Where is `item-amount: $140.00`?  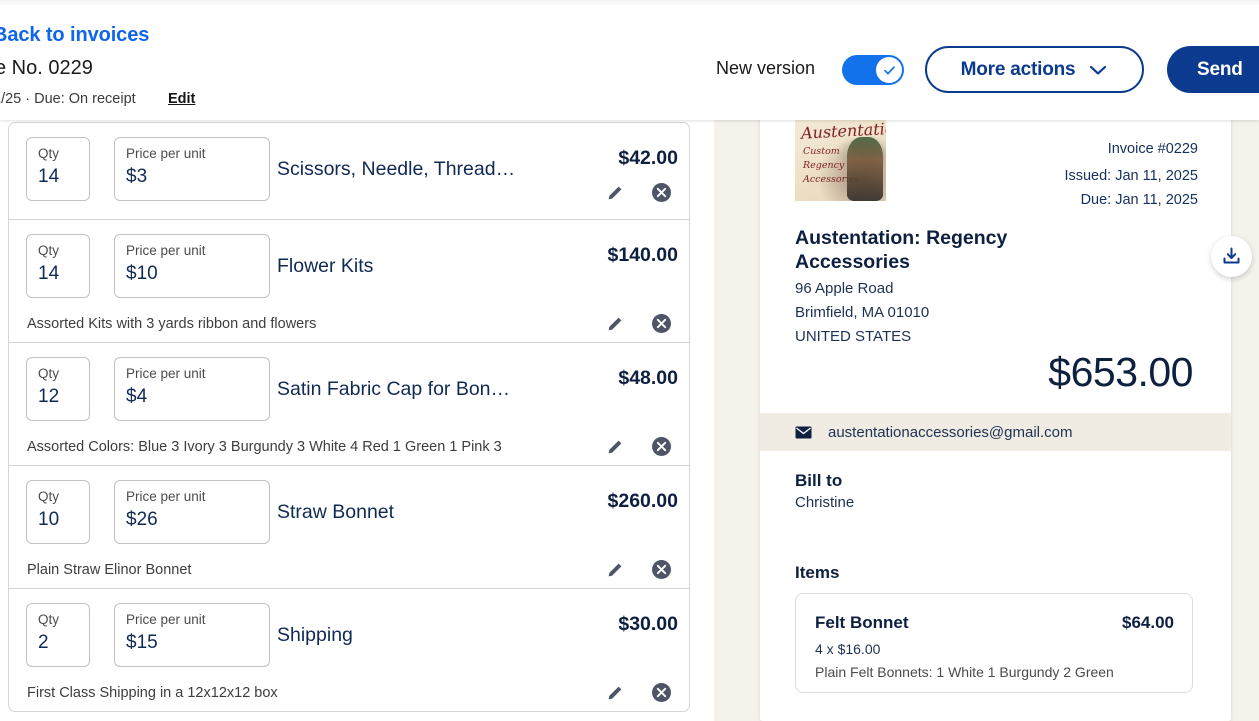
item-amount: $140.00 is located at coordinates (643, 255).